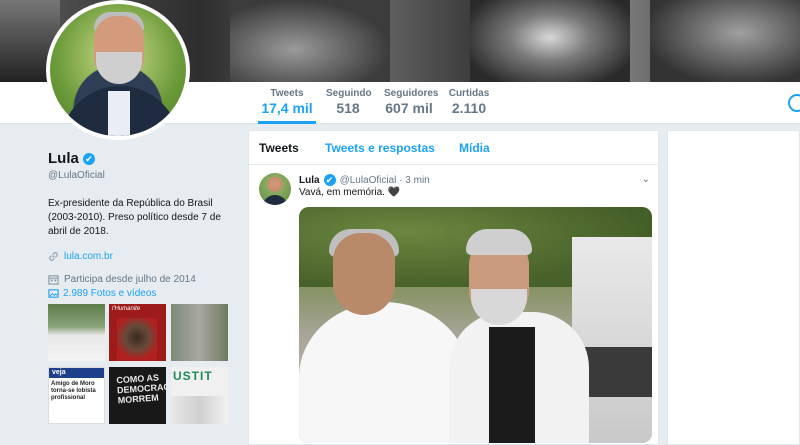 This screenshot has width=800, height=445. What do you see at coordinates (411, 93) in the screenshot?
I see `stat-label: Seguidores` at bounding box center [411, 93].